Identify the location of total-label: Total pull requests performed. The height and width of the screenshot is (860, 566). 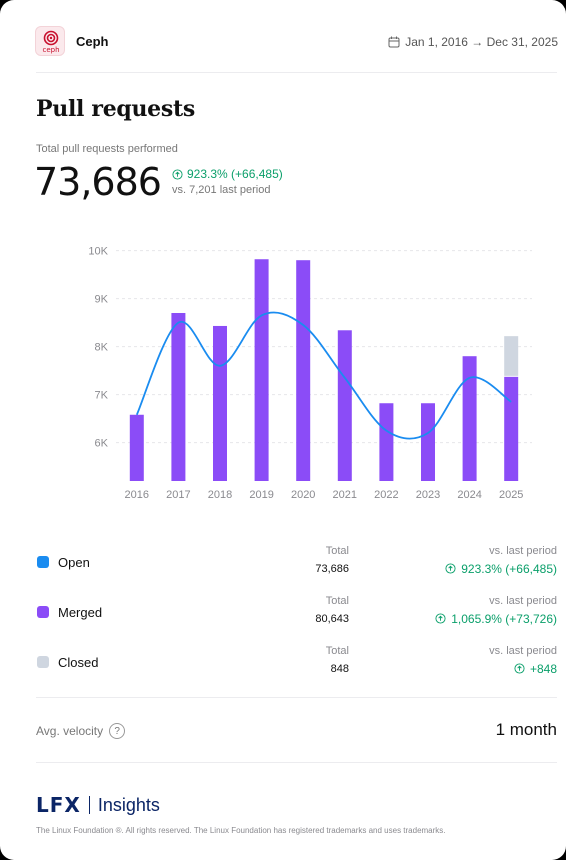
(107, 149).